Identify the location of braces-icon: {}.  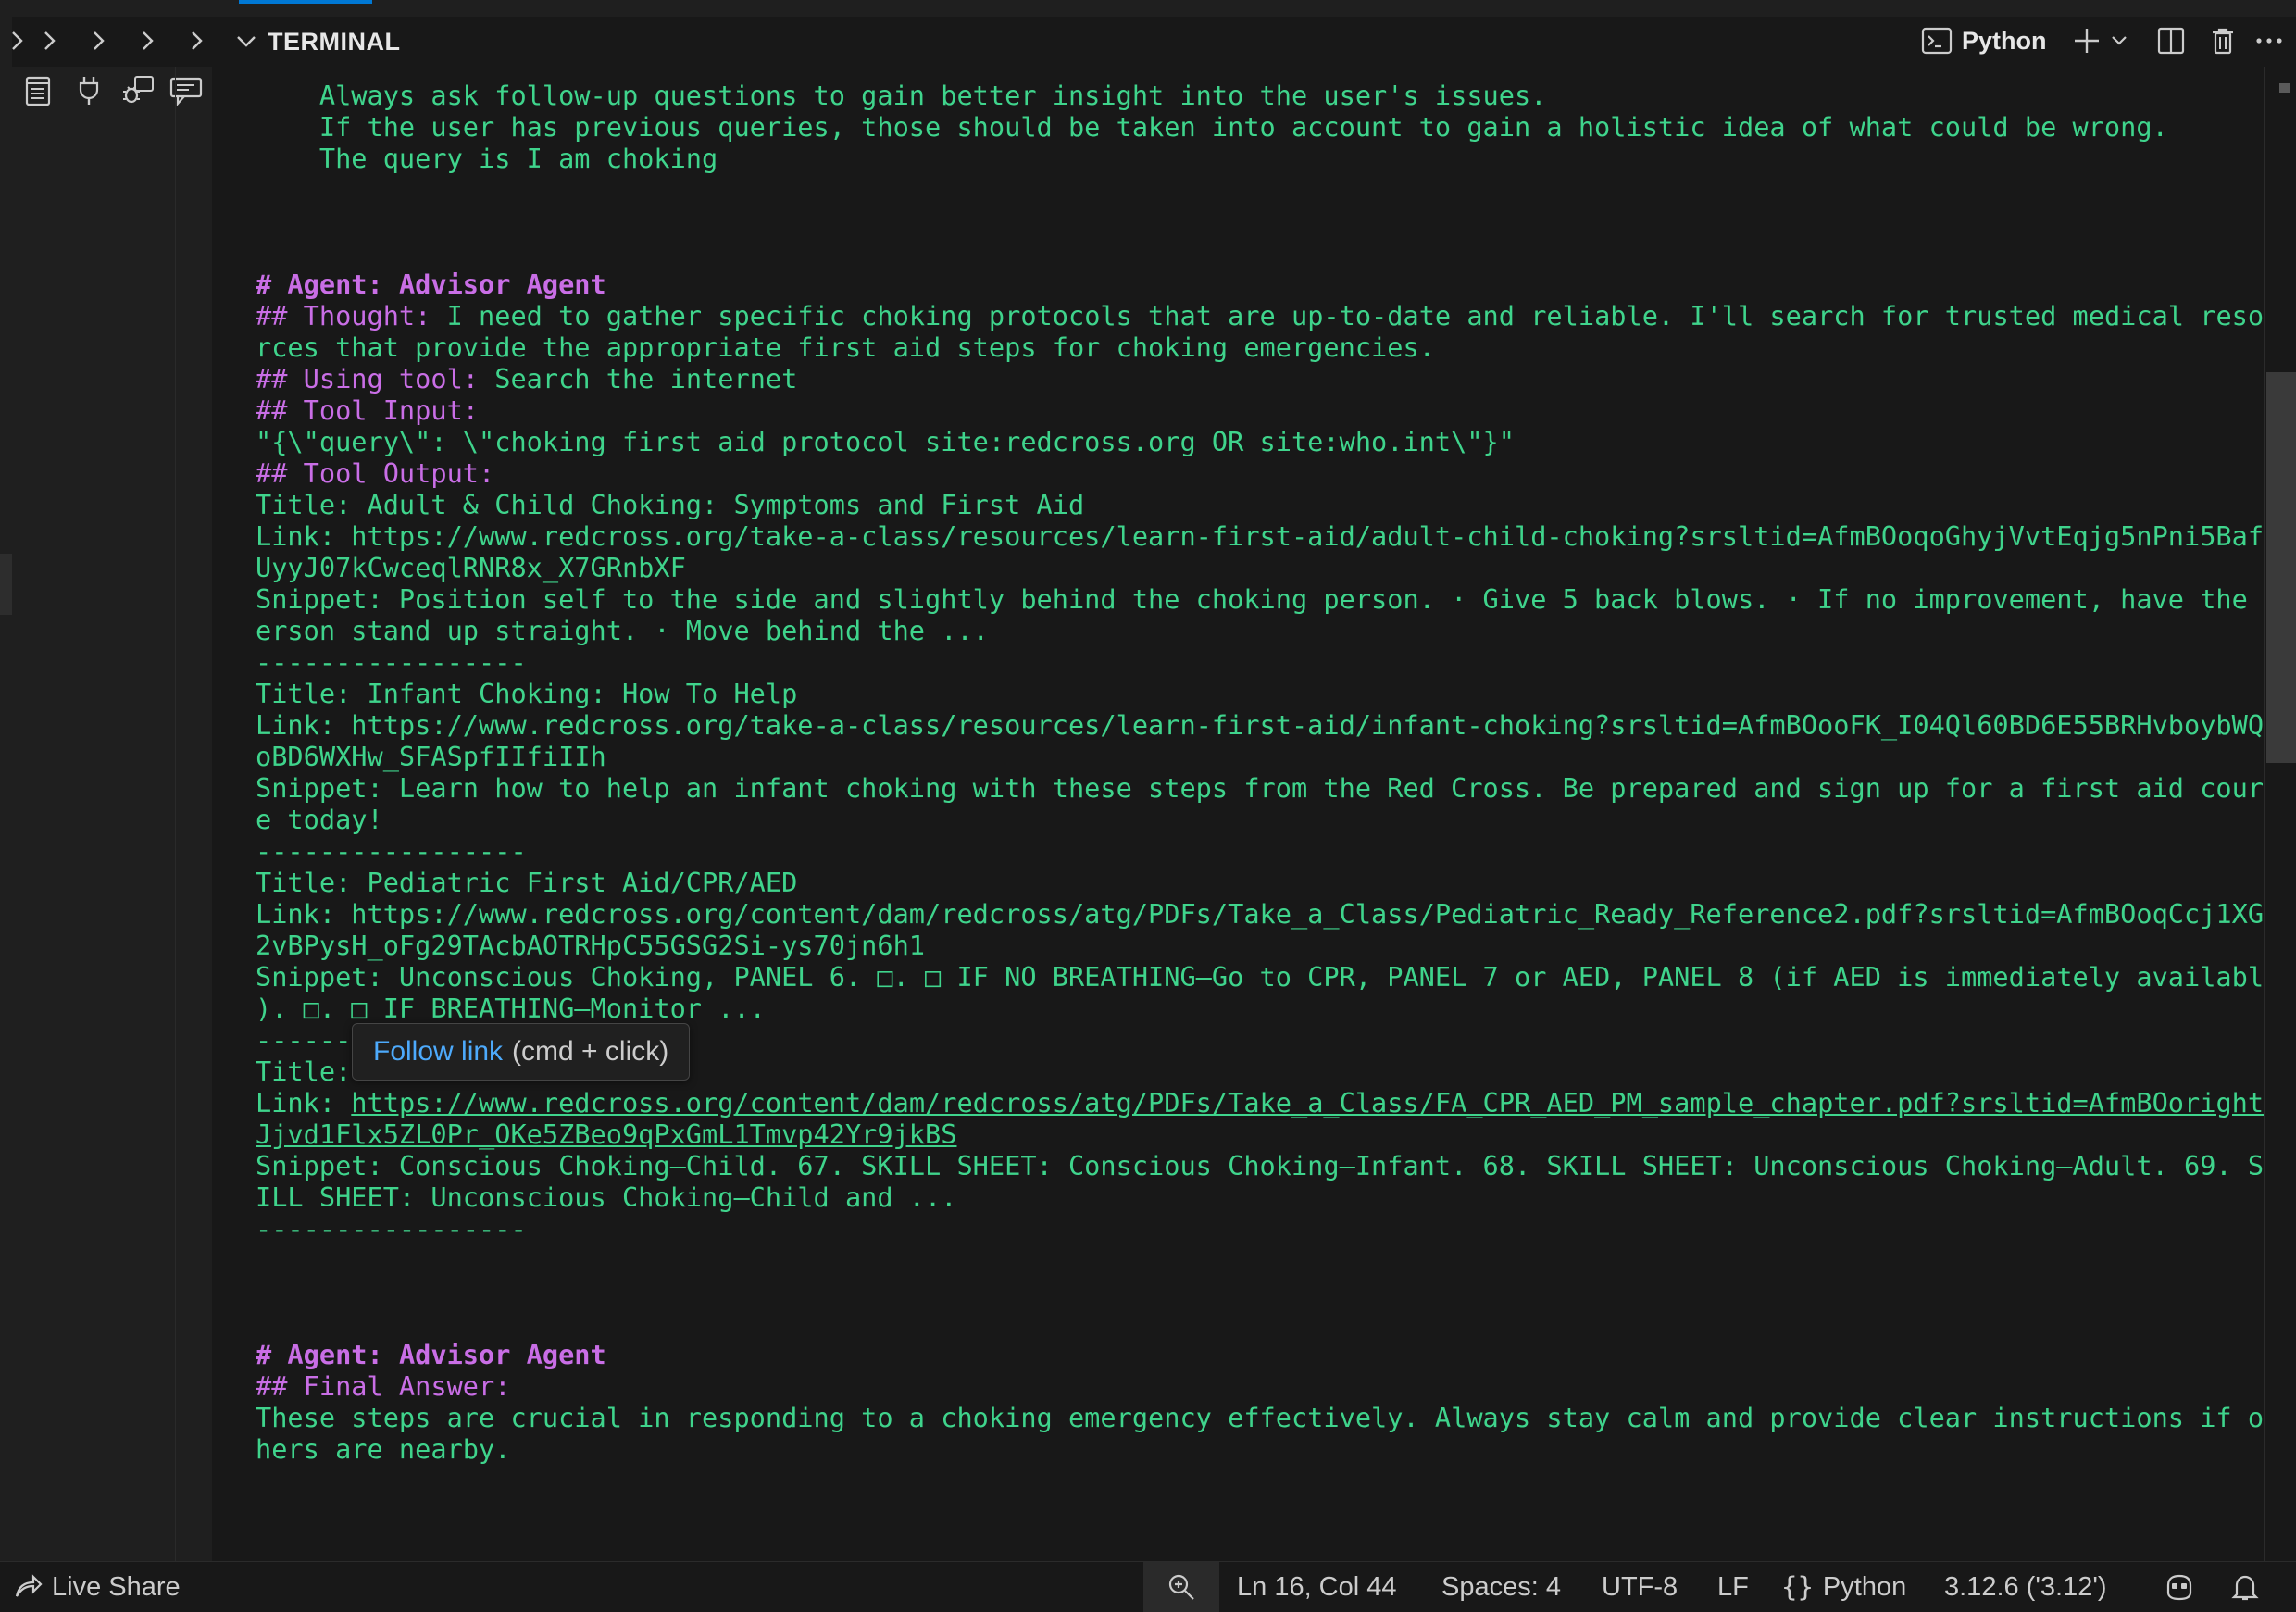
(1797, 1587).